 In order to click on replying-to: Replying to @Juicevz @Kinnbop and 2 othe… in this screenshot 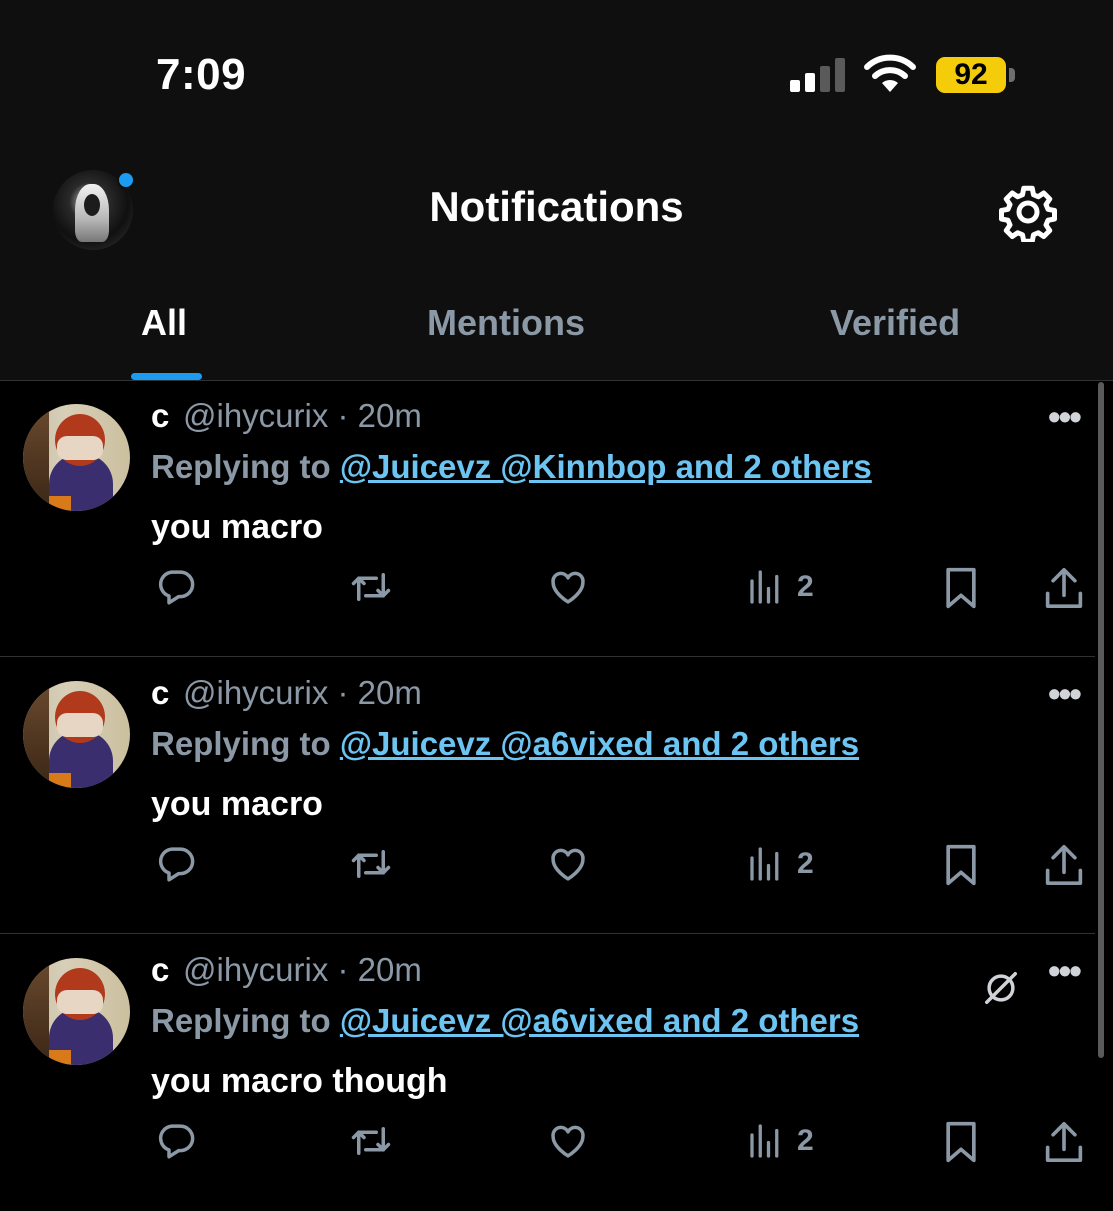, I will do `click(511, 466)`.